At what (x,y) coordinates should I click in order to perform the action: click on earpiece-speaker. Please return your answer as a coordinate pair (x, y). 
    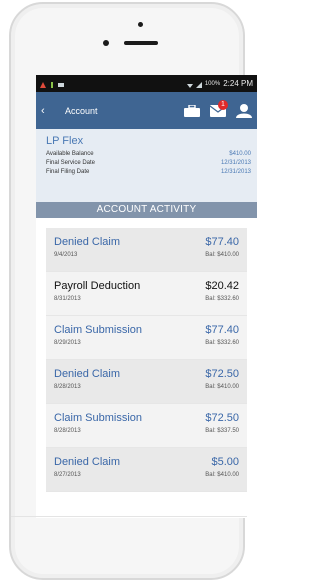
    Looking at the image, I should click on (141, 43).